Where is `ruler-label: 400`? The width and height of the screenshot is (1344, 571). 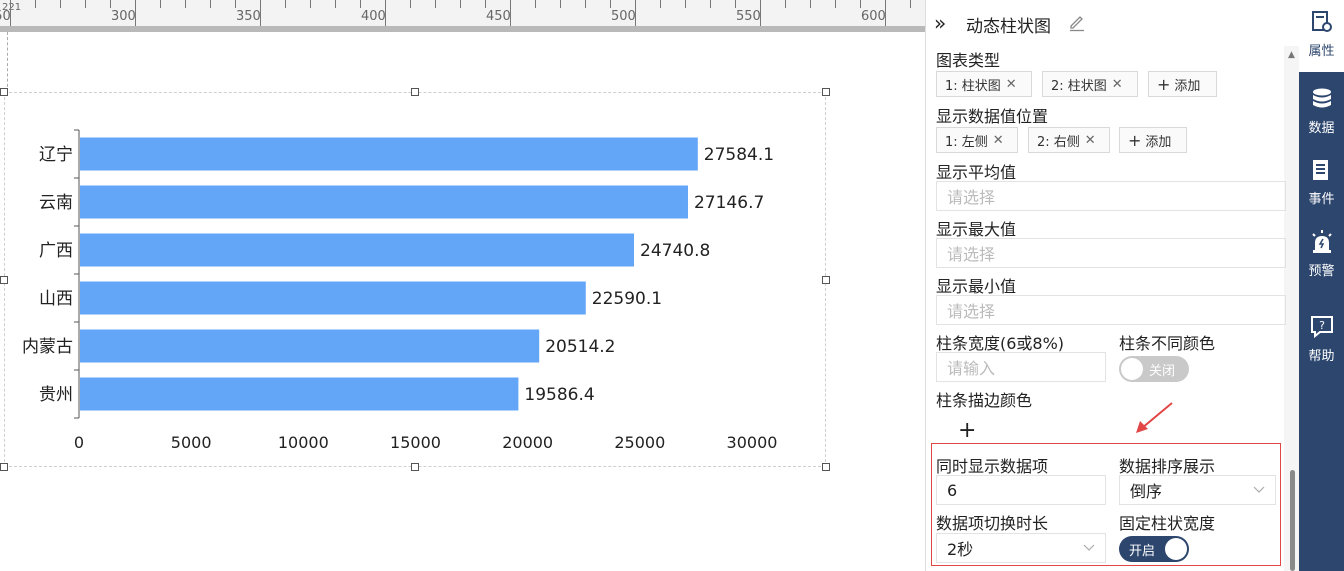 ruler-label: 400 is located at coordinates (373, 16).